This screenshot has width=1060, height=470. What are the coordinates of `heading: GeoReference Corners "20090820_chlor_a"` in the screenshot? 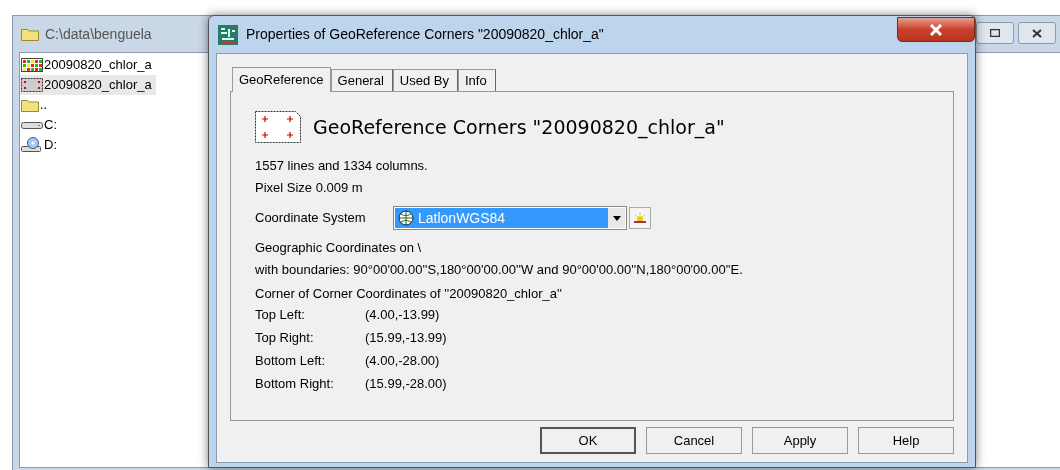 It's located at (519, 127).